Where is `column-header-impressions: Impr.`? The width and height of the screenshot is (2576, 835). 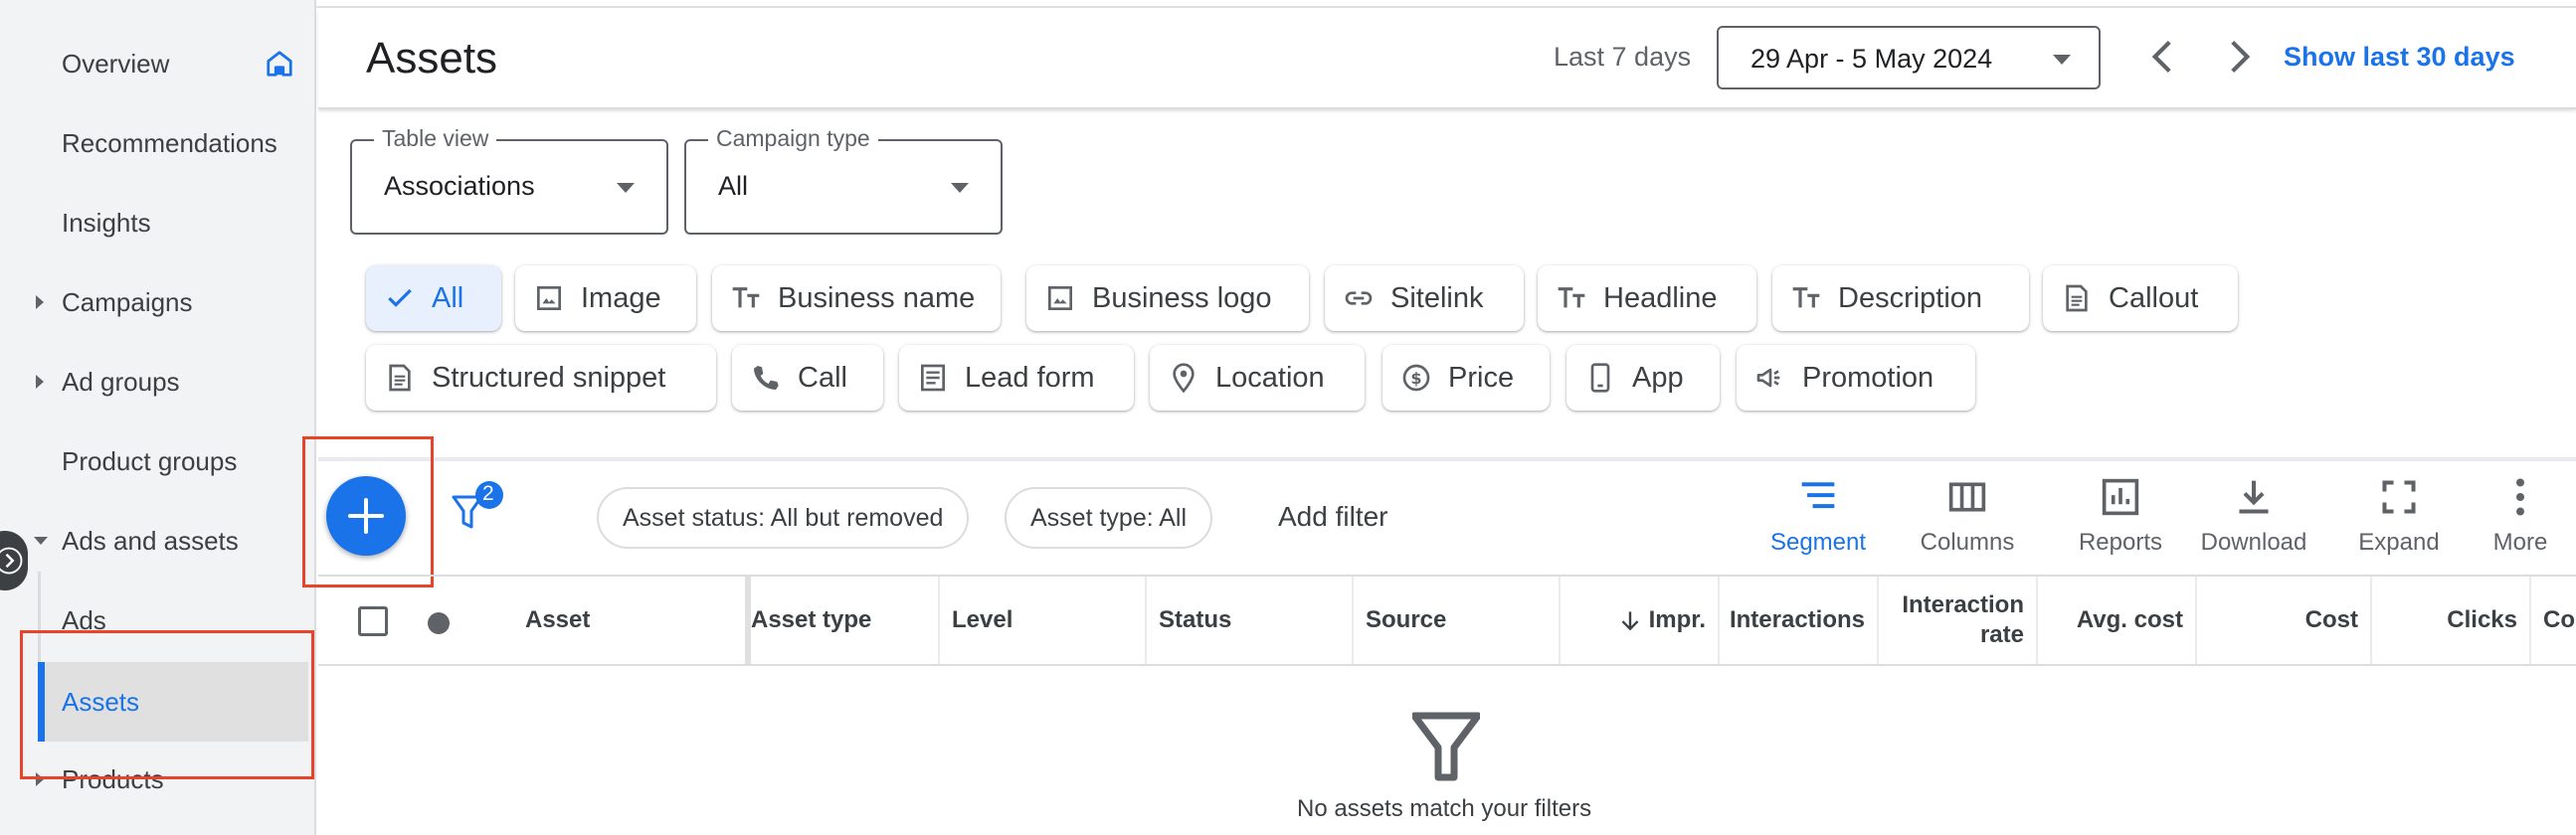
column-header-impressions: Impr. is located at coordinates (1640, 620).